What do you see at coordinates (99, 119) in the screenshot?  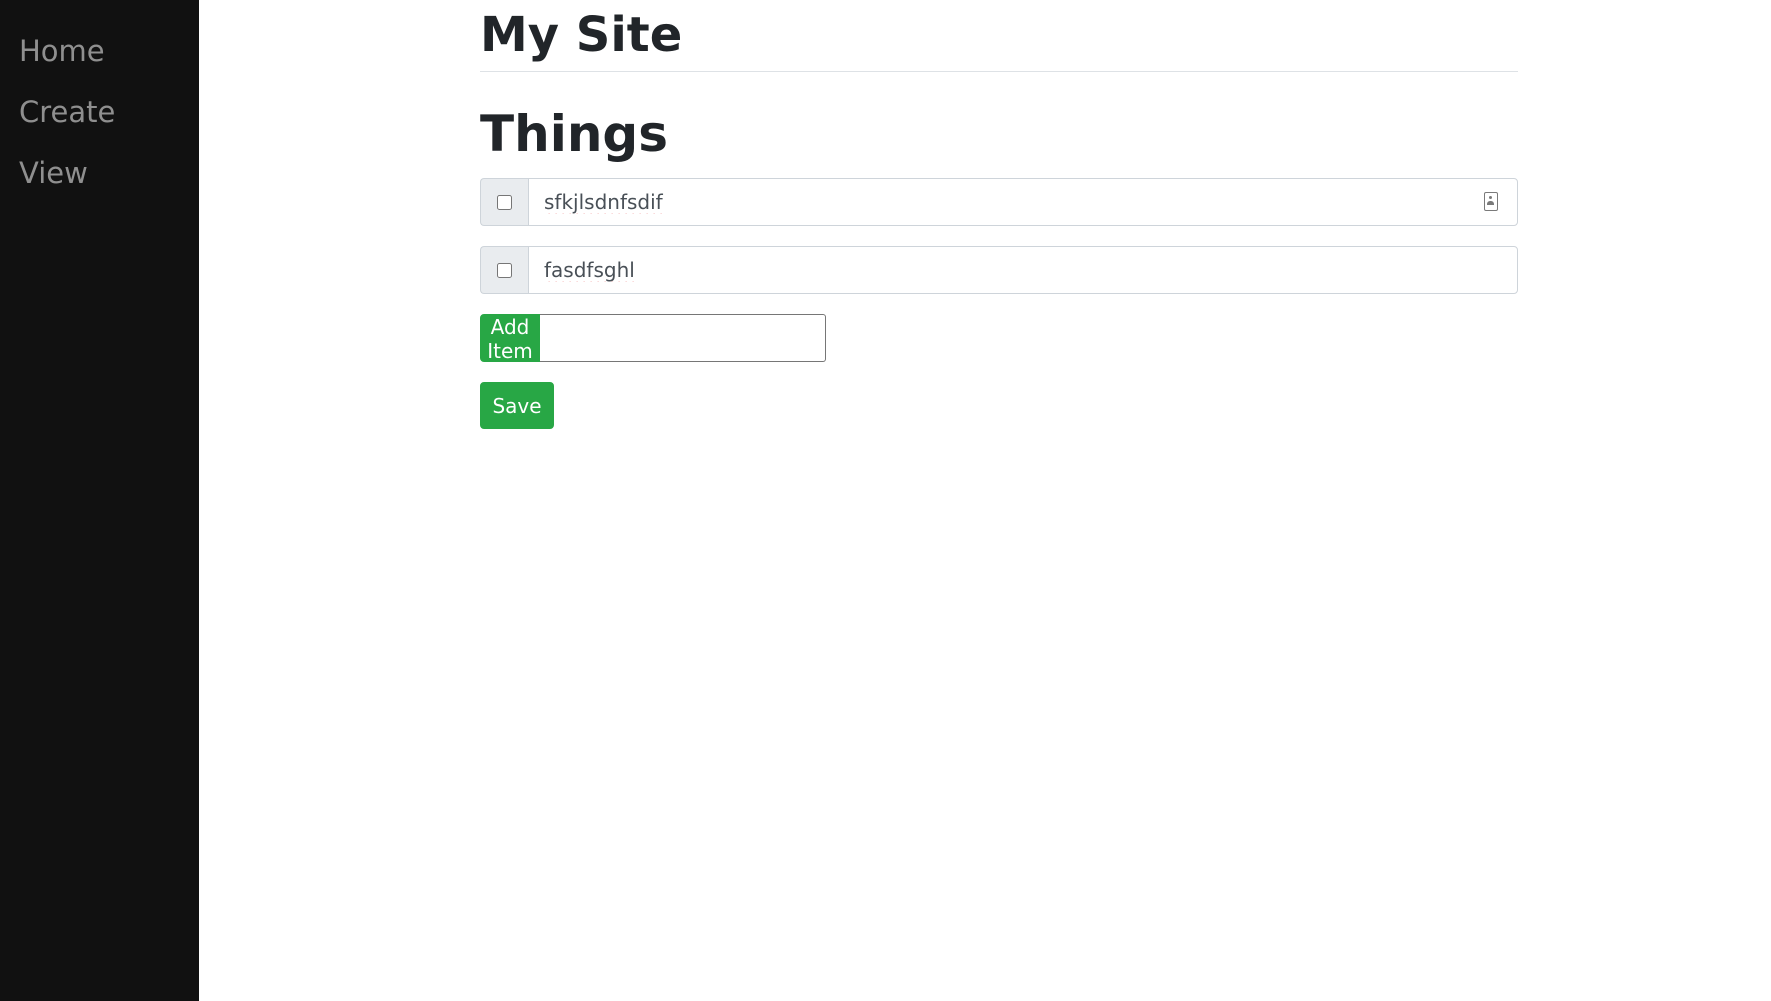 I see `sidebar-item-create: Create` at bounding box center [99, 119].